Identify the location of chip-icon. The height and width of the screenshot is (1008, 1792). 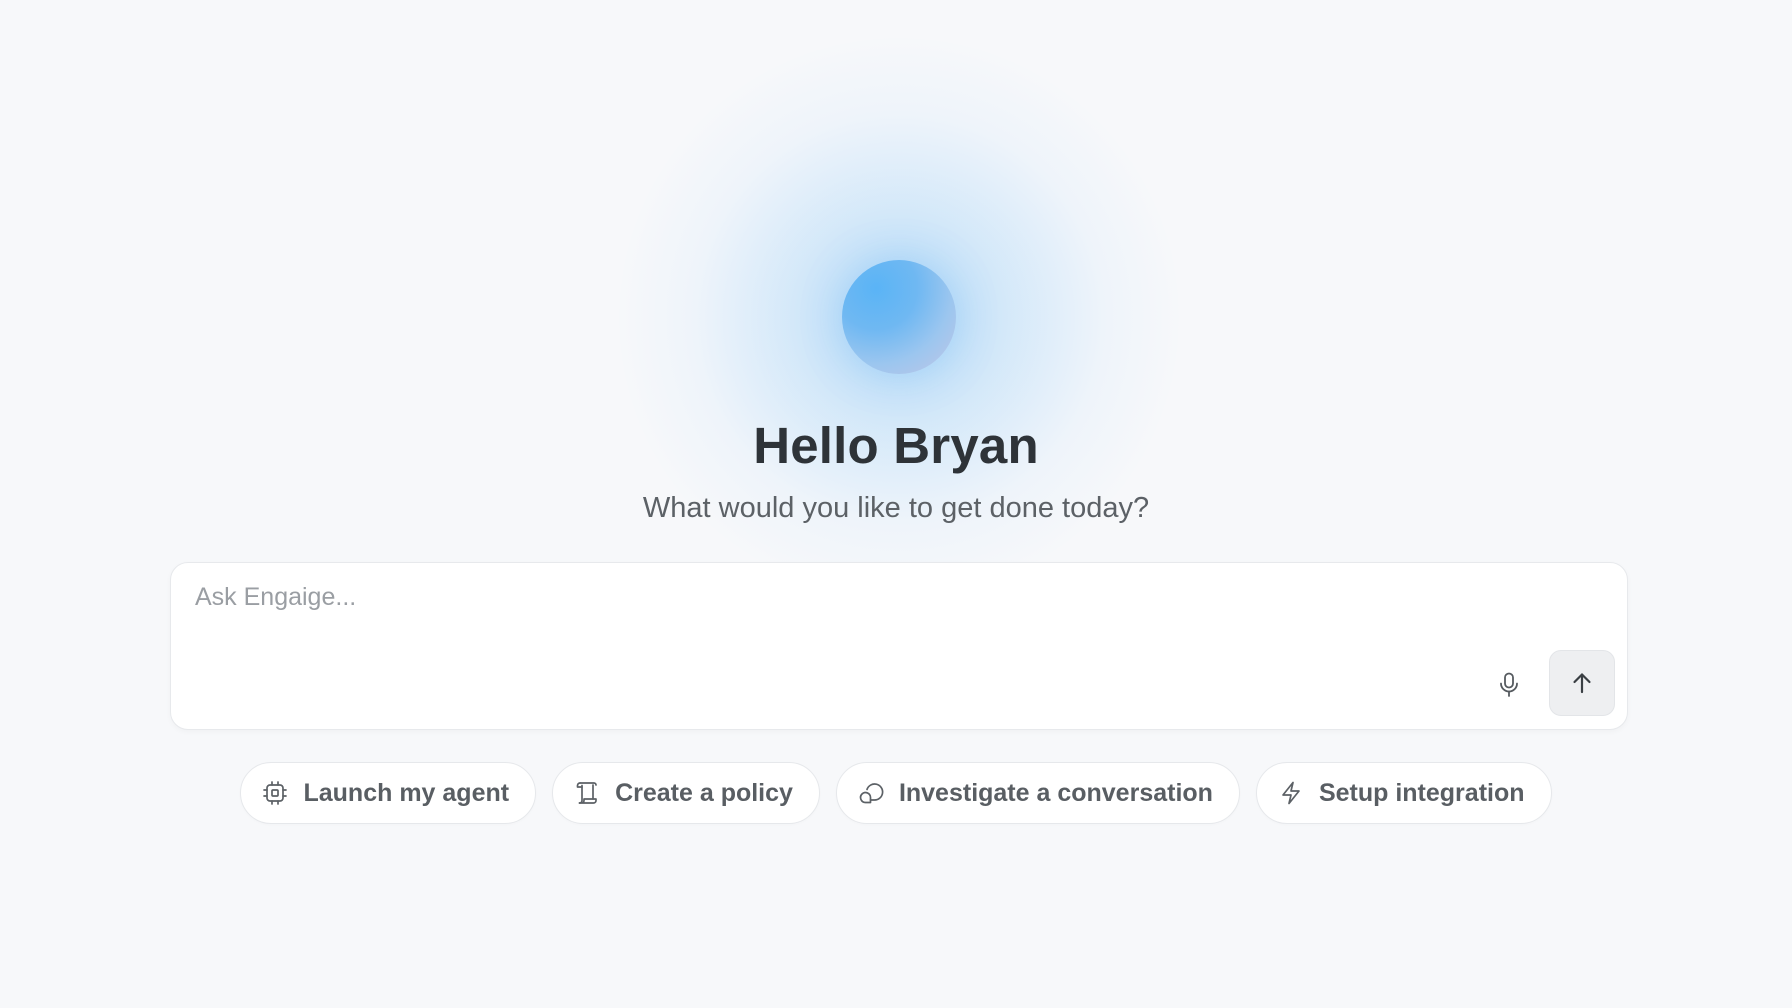
(275, 793).